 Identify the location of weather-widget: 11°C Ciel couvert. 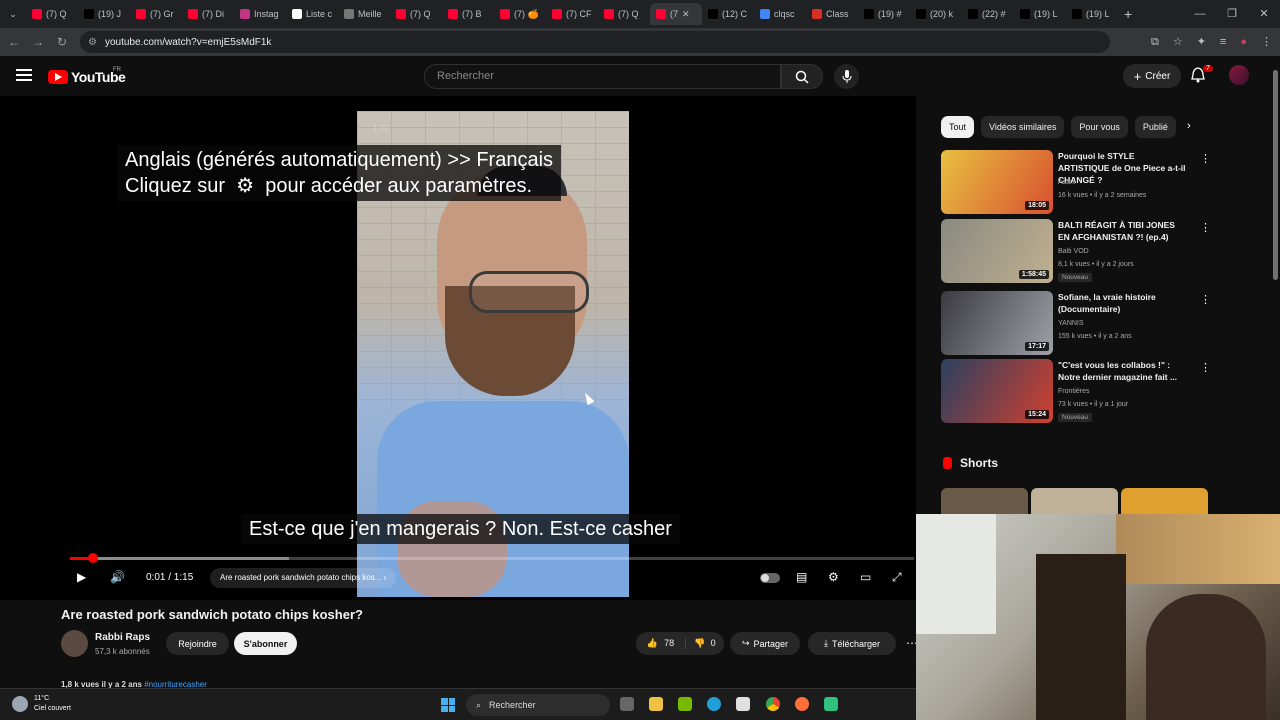
(41, 704).